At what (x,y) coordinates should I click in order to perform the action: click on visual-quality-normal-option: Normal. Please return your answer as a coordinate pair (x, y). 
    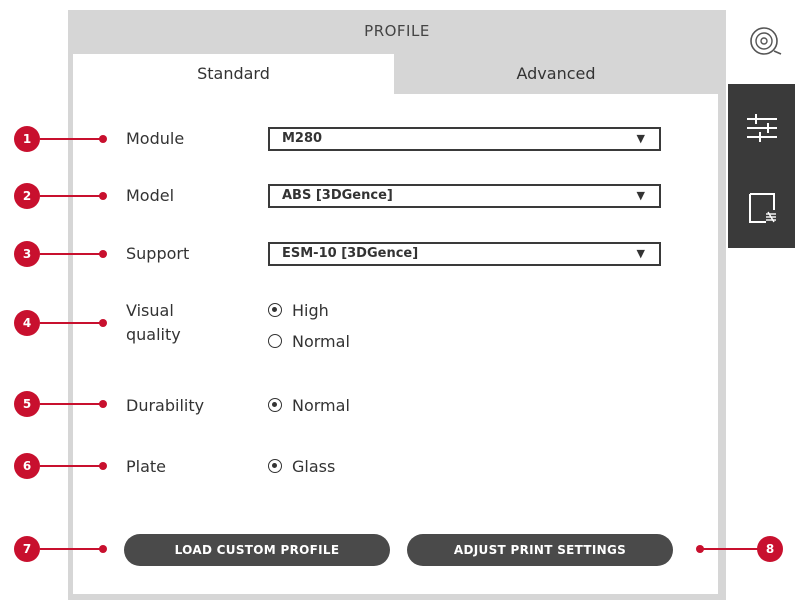
    Looking at the image, I should click on (309, 342).